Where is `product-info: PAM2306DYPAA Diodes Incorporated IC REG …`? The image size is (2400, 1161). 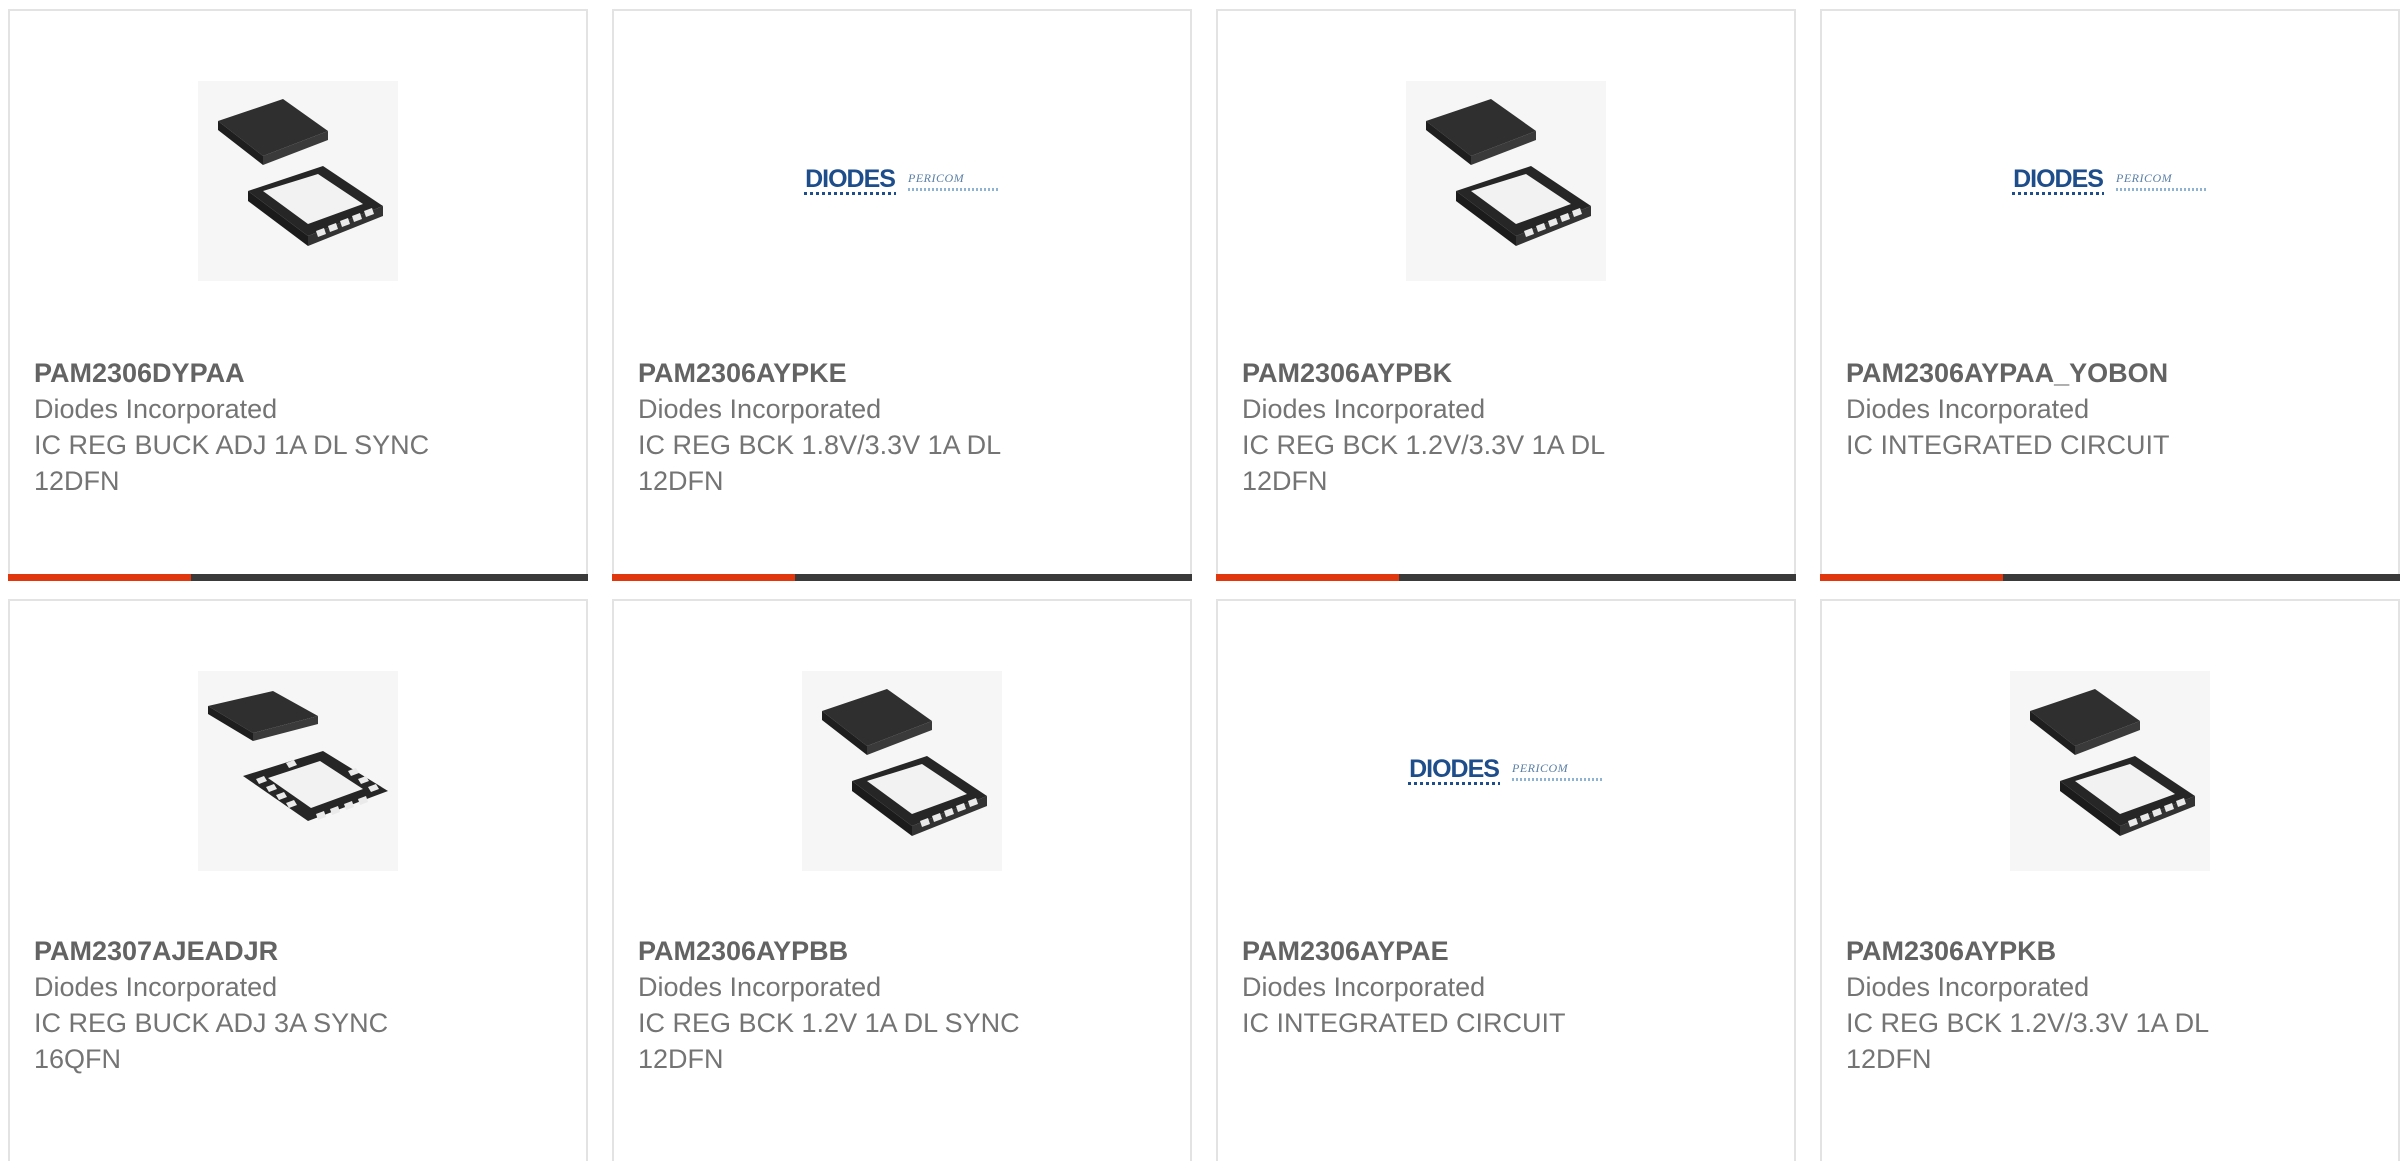
product-info: PAM2306DYPAA Diodes Incorporated IC REG … is located at coordinates (298, 427).